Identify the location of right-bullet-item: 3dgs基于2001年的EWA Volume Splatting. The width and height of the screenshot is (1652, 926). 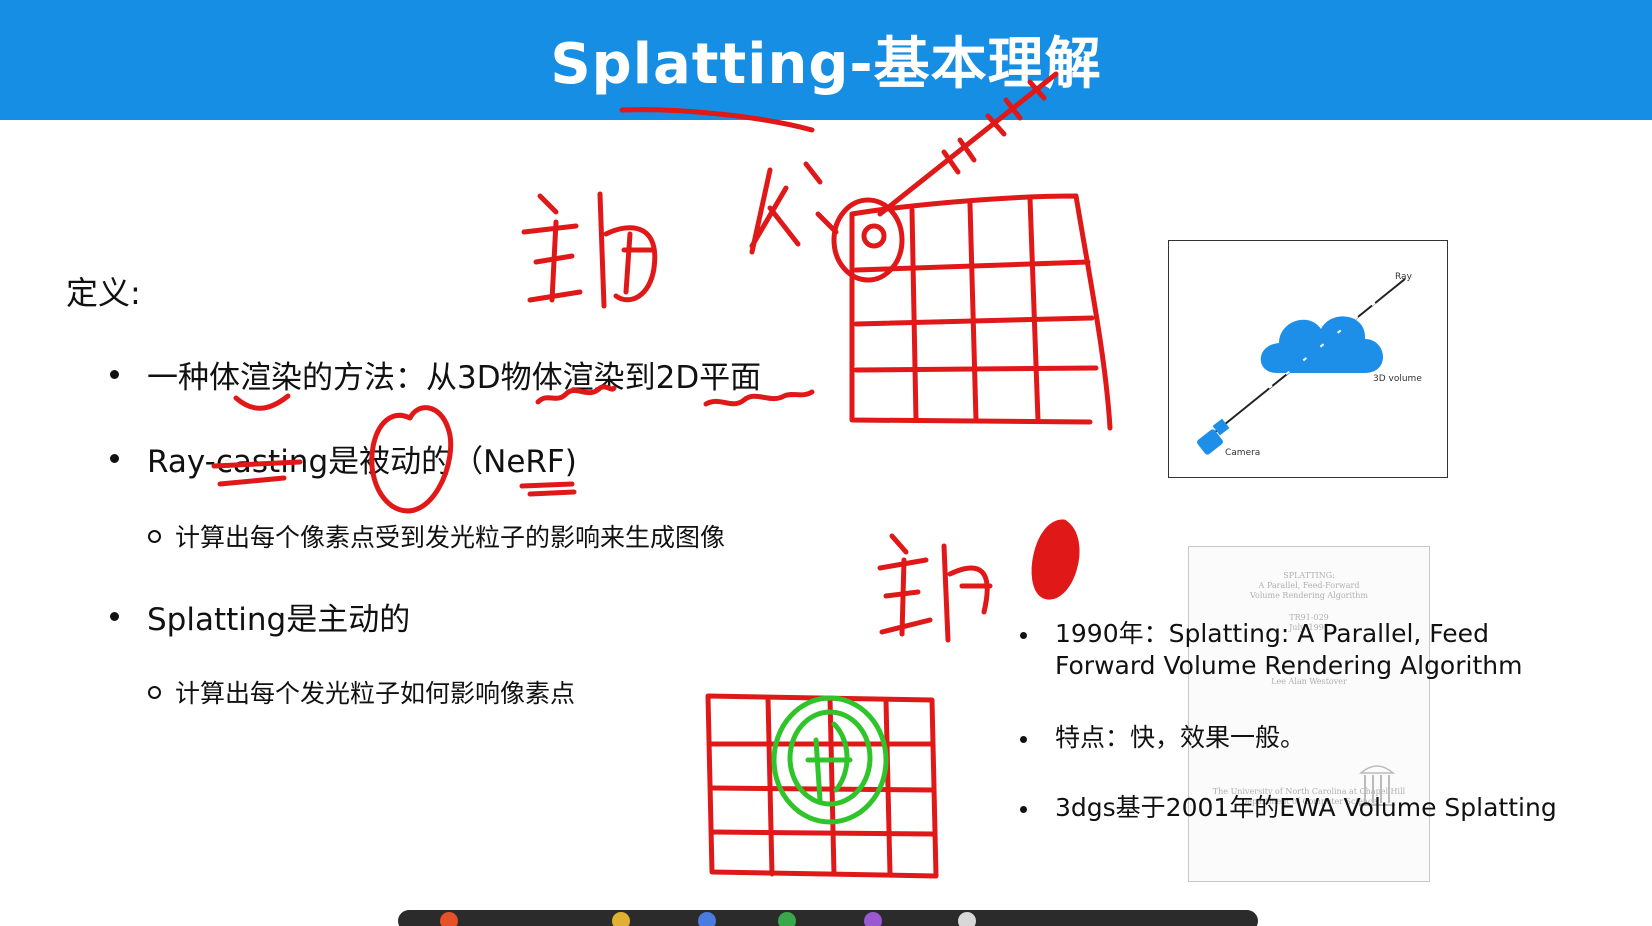
(1320, 808).